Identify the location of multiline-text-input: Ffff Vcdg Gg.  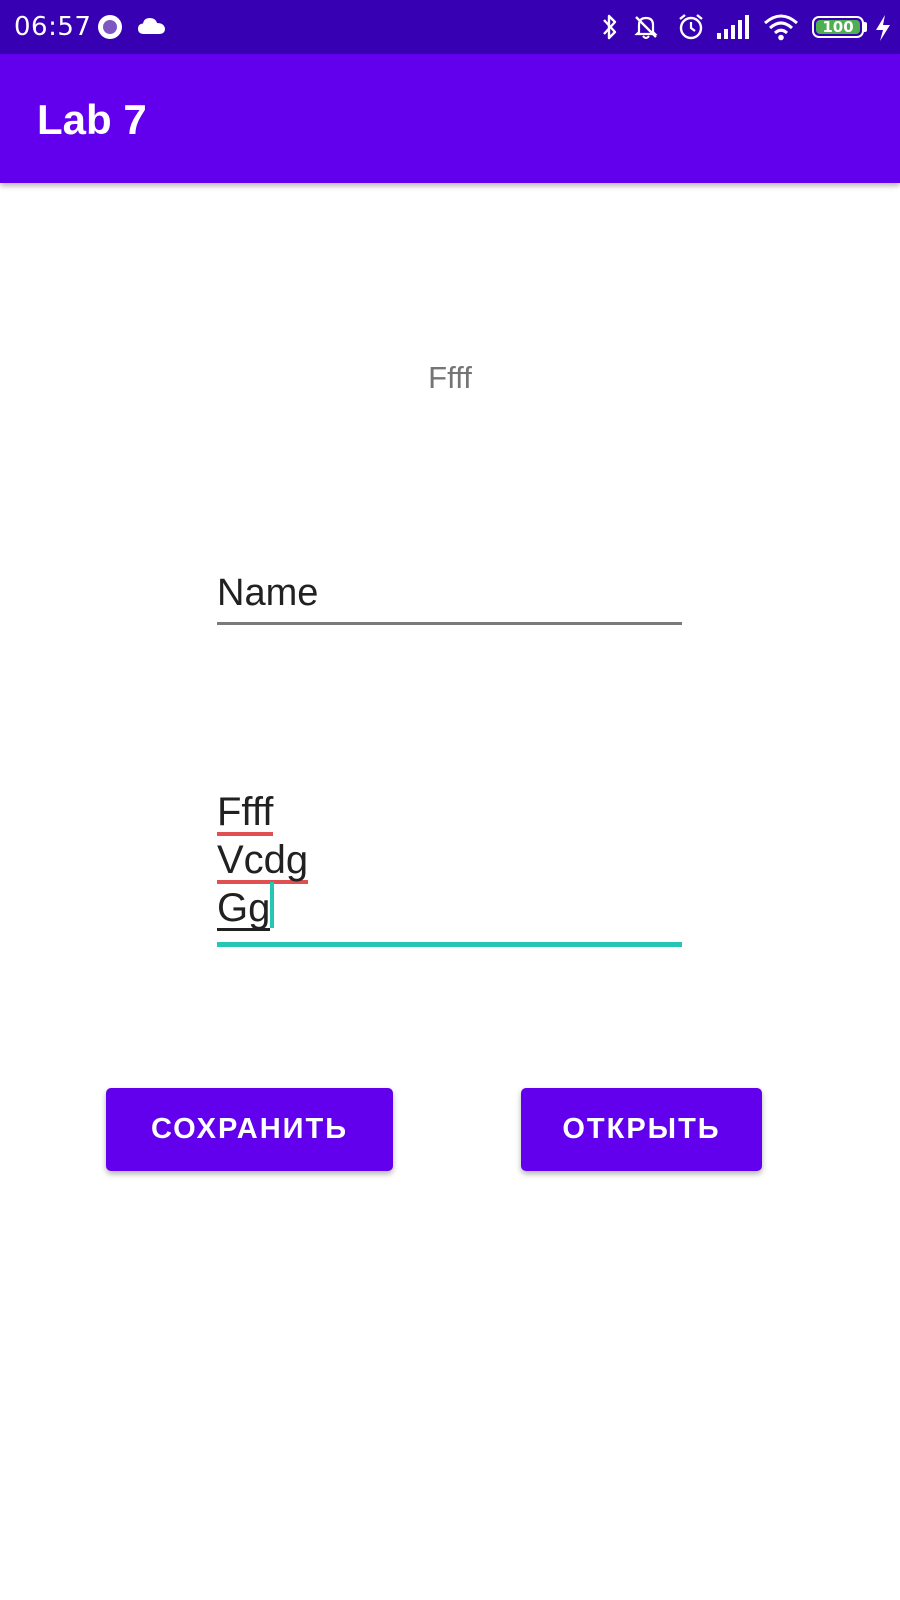
(449, 869).